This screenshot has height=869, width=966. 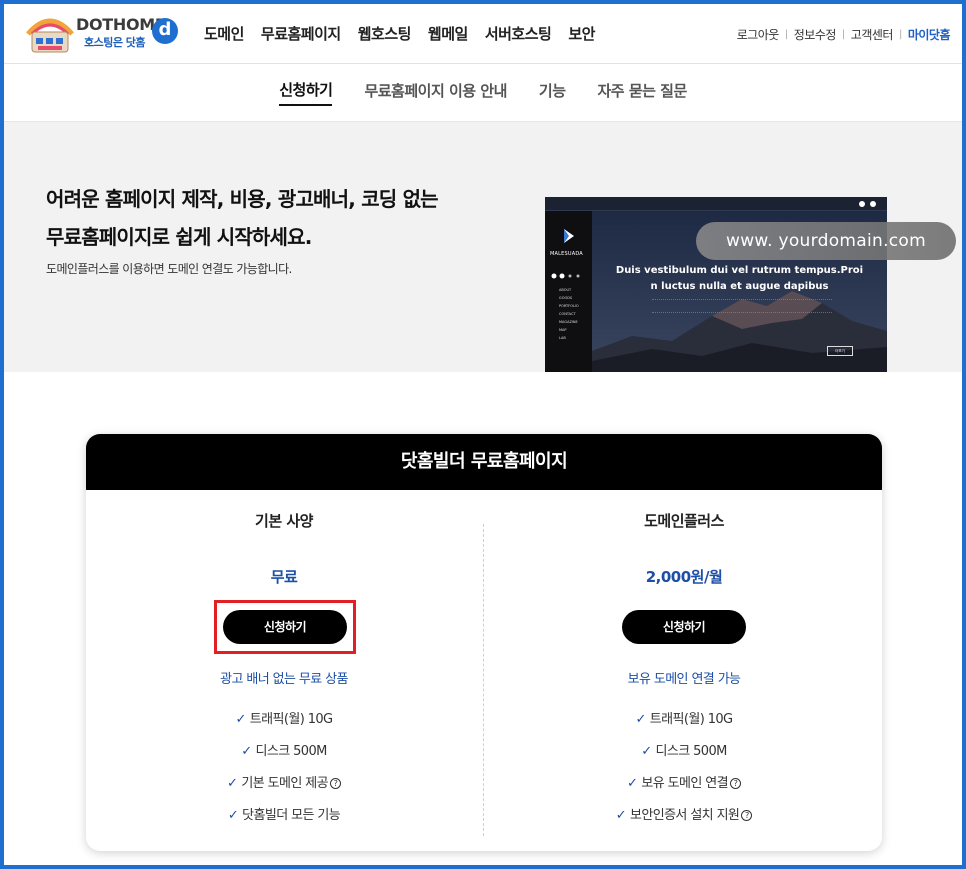 I want to click on dothome-logo: DOTHOME 호스팅은 닷홈 d, so click(x=104, y=34).